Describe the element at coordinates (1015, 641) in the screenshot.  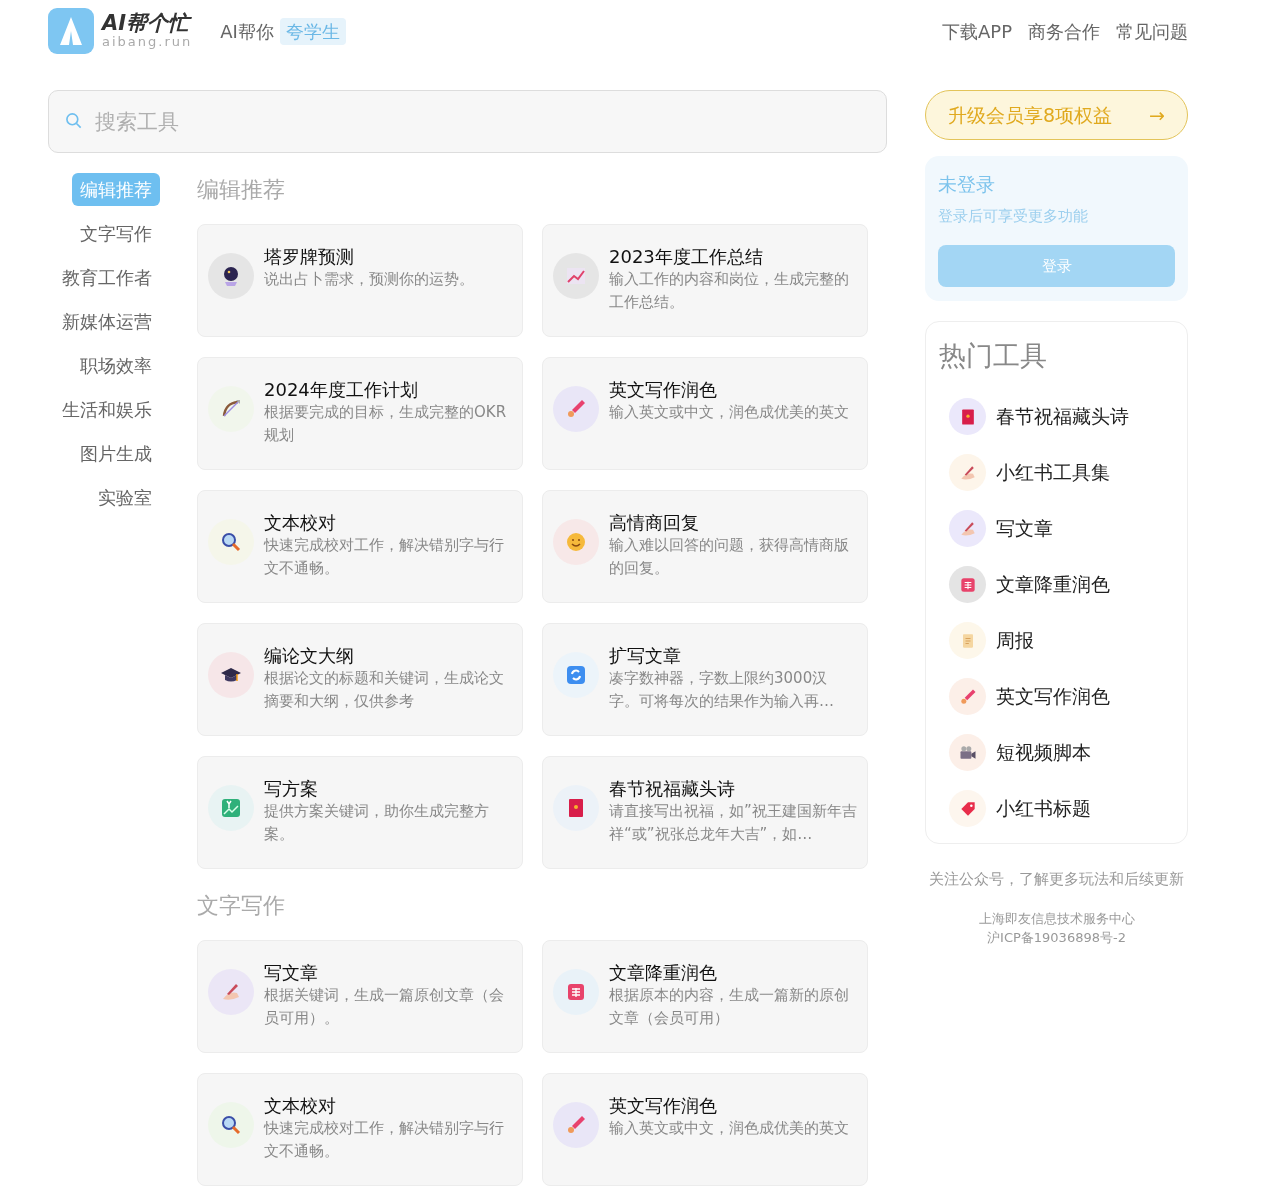
I see `hot-tool-name: 周报` at that location.